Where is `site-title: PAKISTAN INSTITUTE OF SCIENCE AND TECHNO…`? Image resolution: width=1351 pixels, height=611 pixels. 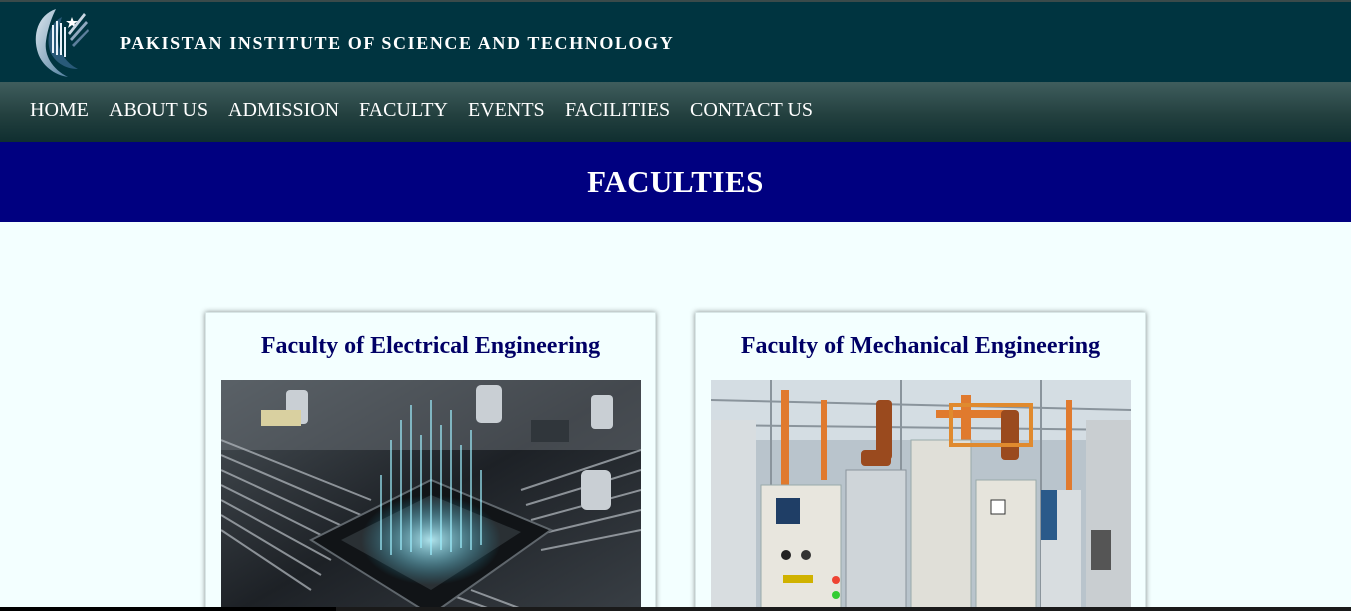 site-title: PAKISTAN INSTITUTE OF SCIENCE AND TECHNO… is located at coordinates (397, 43).